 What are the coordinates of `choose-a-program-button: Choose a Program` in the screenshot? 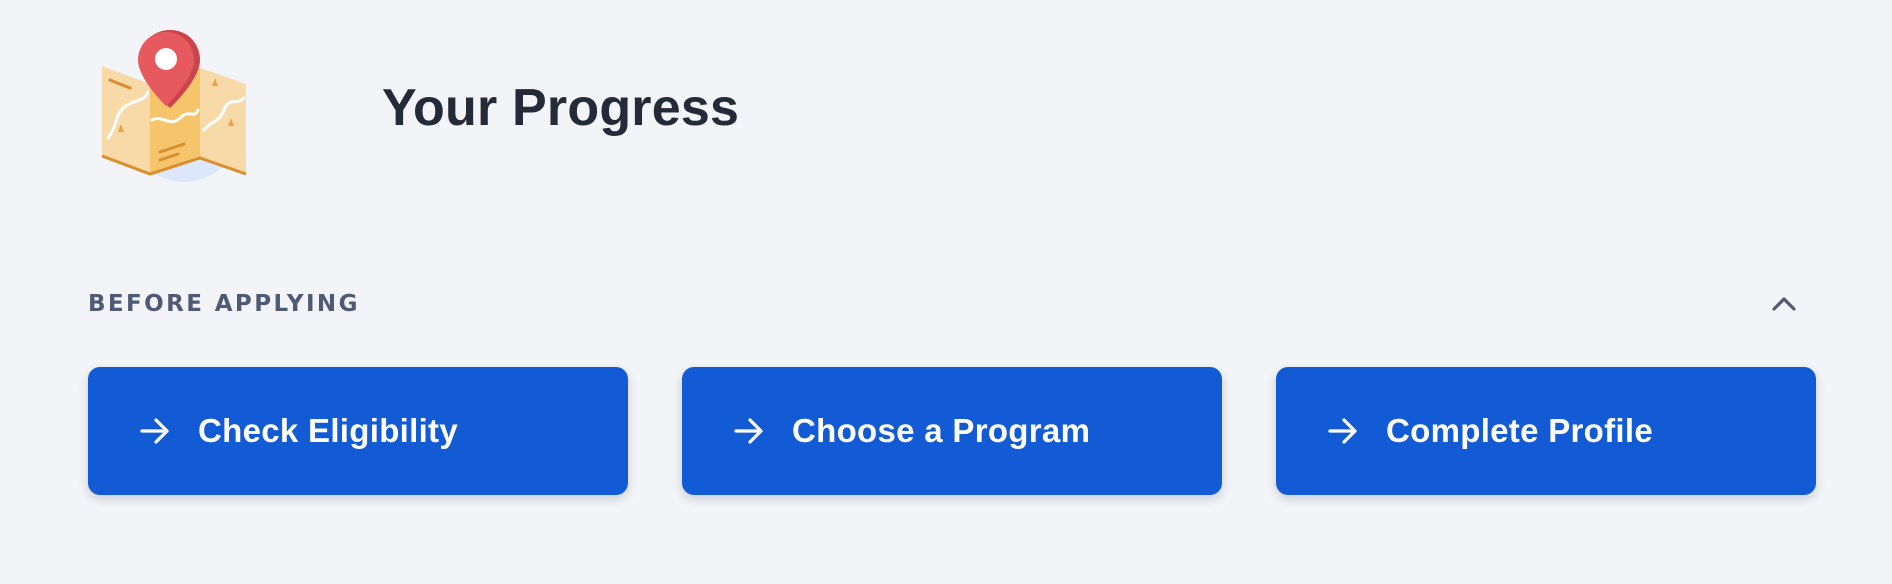 It's located at (952, 431).